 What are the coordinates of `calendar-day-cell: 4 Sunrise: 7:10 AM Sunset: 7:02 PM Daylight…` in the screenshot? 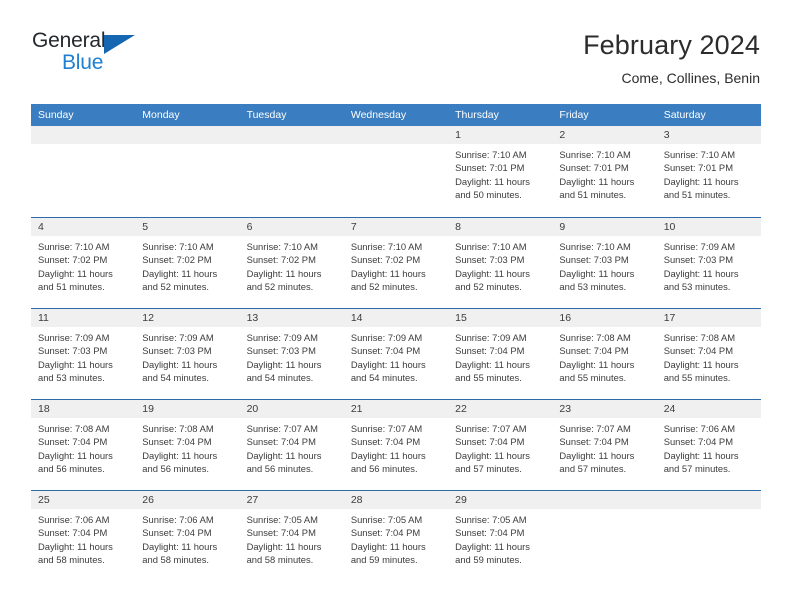 It's located at (83, 262).